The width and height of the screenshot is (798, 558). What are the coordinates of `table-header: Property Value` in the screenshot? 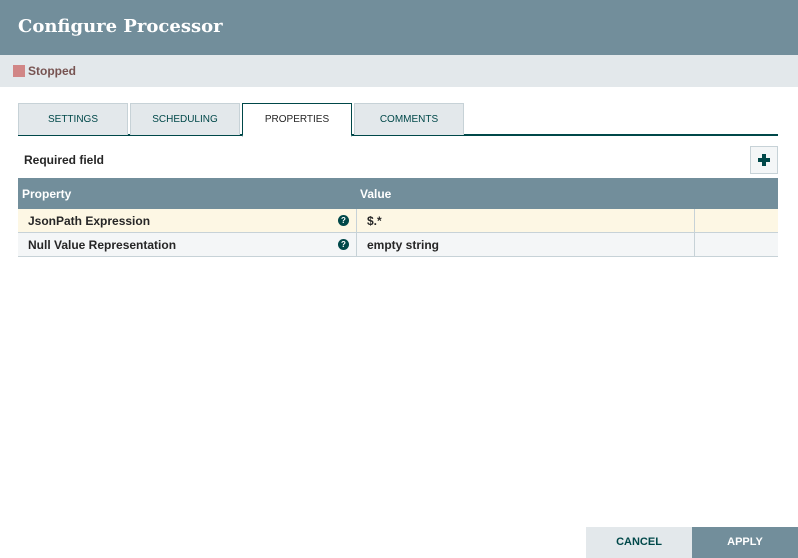 It's located at (398, 193).